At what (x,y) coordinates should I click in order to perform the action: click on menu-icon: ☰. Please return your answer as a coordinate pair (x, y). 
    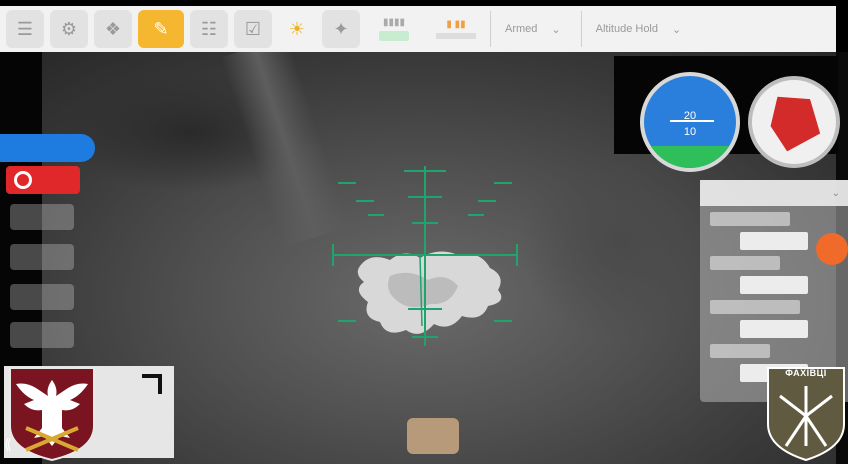
    Looking at the image, I should click on (25, 29).